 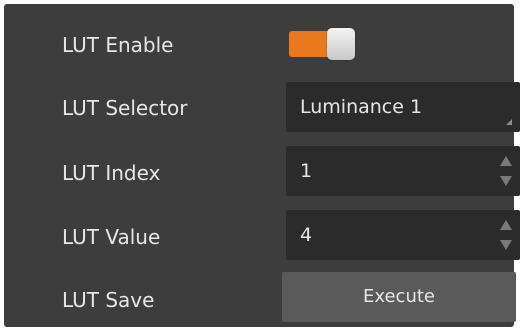 What do you see at coordinates (306, 171) in the screenshot?
I see `lut-index-value: 1` at bounding box center [306, 171].